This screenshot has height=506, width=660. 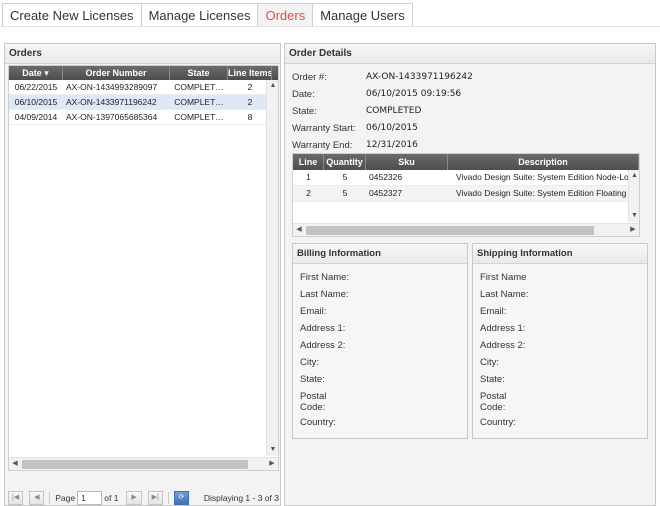 I want to click on orders-horizontal-scrollbar: ◀ ▶, so click(x=143, y=463).